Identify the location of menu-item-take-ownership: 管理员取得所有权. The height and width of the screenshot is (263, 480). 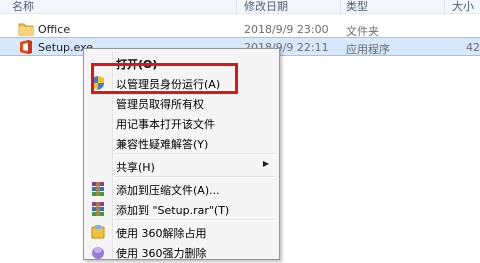
(181, 103).